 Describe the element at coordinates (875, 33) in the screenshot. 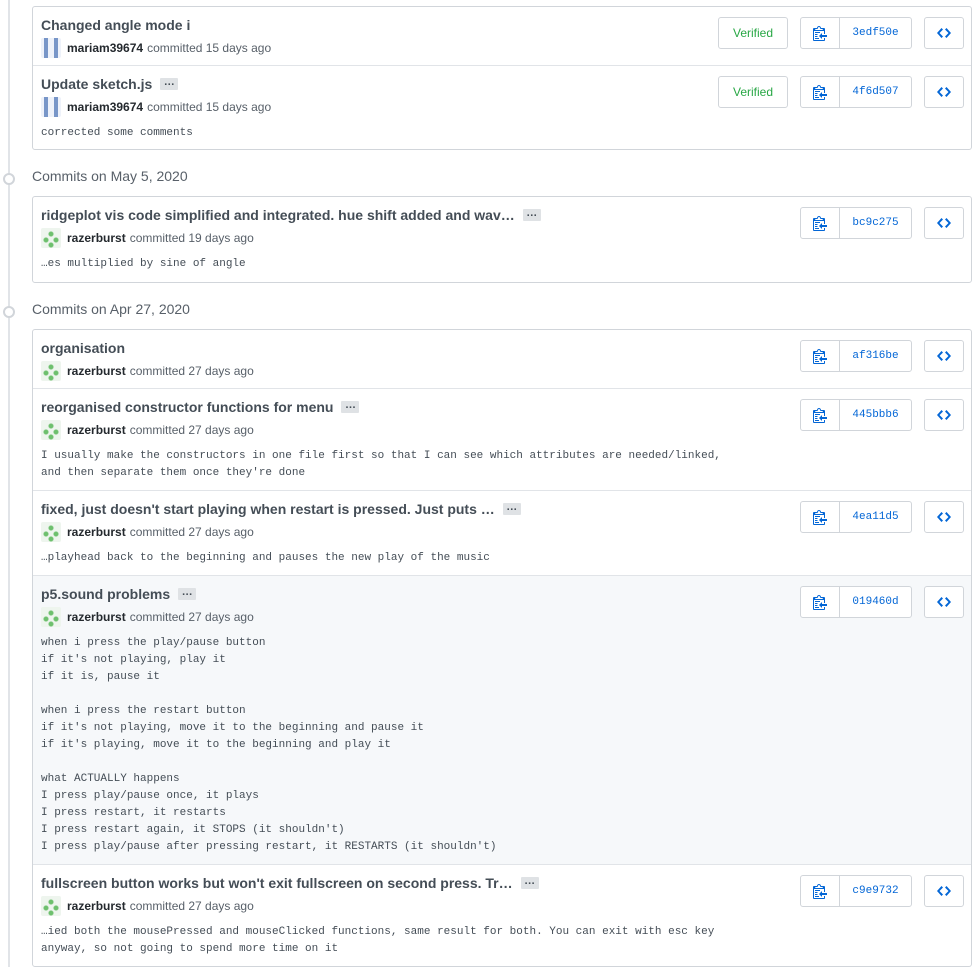

I see `commit-sha-link: 3edf50e` at that location.